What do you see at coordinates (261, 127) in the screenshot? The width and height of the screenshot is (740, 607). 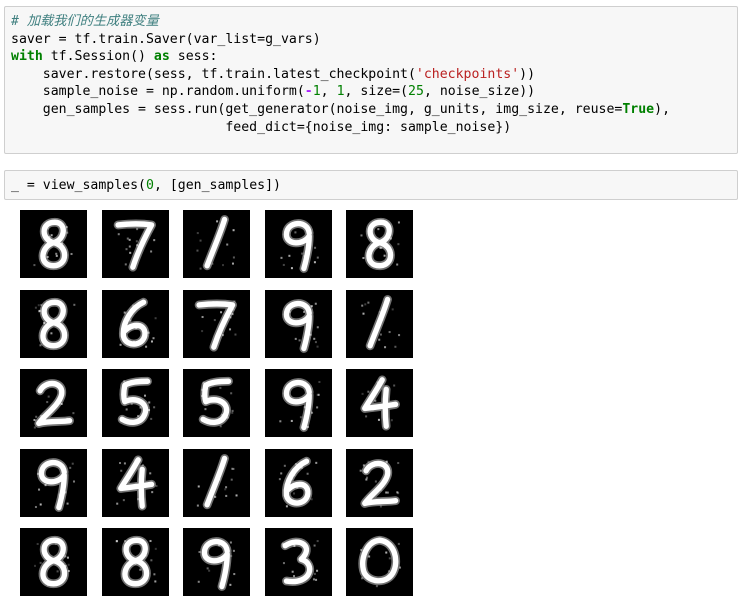 I see `code-line-feed: feed_dict={noise_img: sample_noise})` at bounding box center [261, 127].